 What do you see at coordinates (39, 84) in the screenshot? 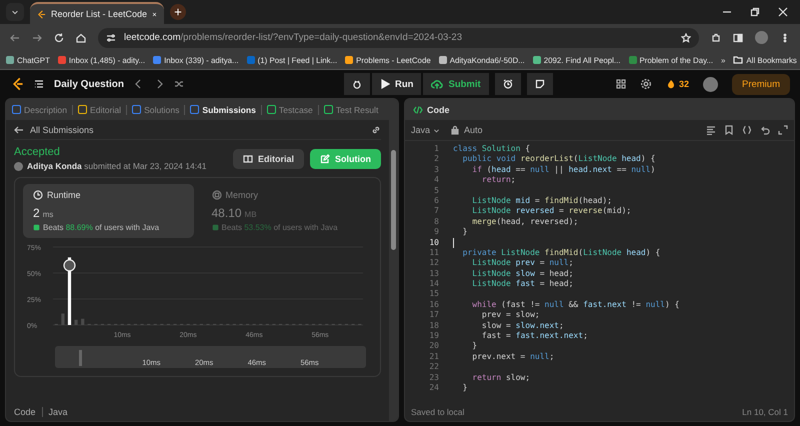
I see `list-icon` at bounding box center [39, 84].